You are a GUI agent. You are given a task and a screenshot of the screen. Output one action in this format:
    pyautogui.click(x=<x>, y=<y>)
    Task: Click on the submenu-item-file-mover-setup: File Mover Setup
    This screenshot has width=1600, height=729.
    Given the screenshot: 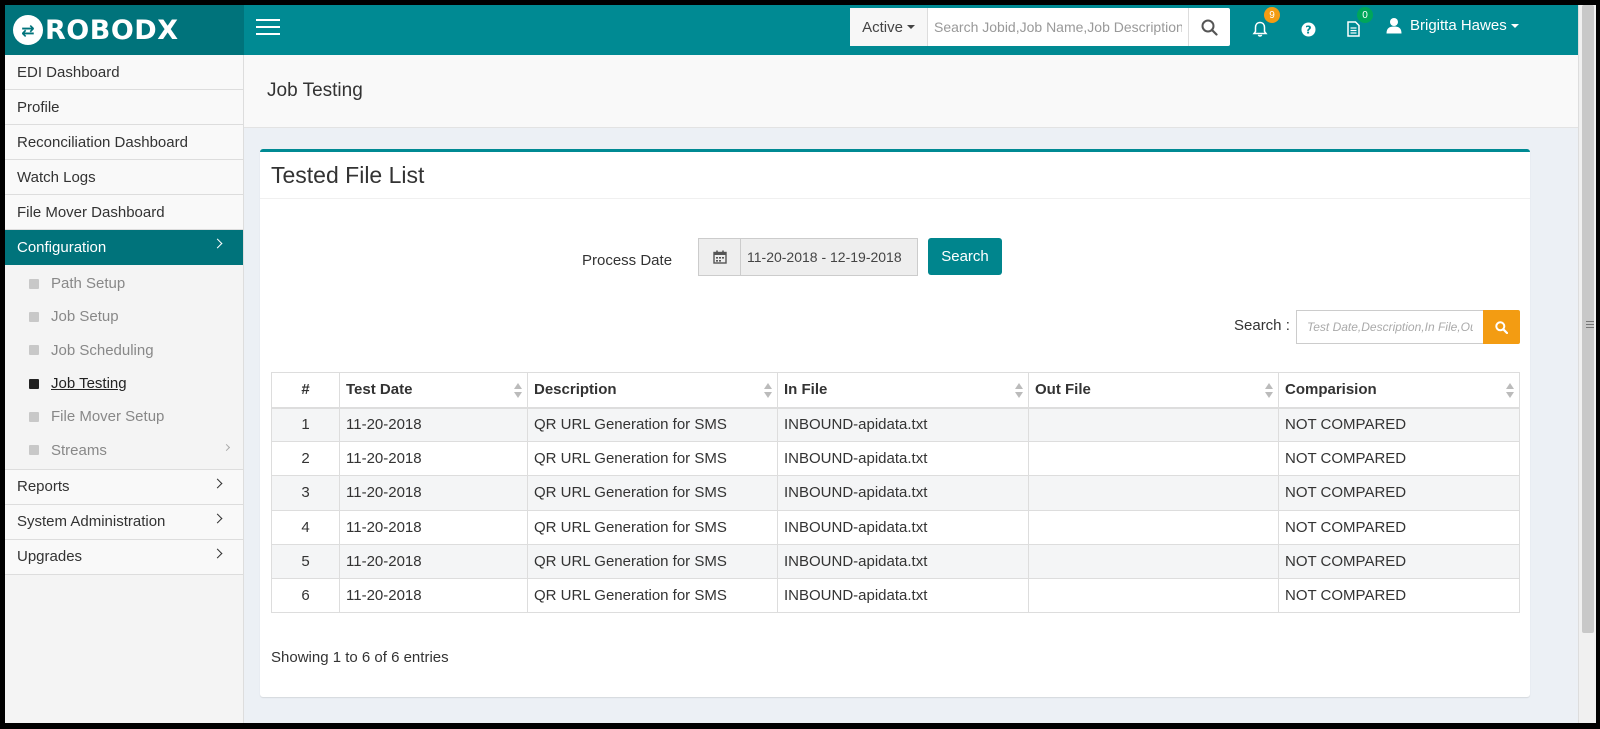 What is the action you would take?
    pyautogui.click(x=124, y=416)
    